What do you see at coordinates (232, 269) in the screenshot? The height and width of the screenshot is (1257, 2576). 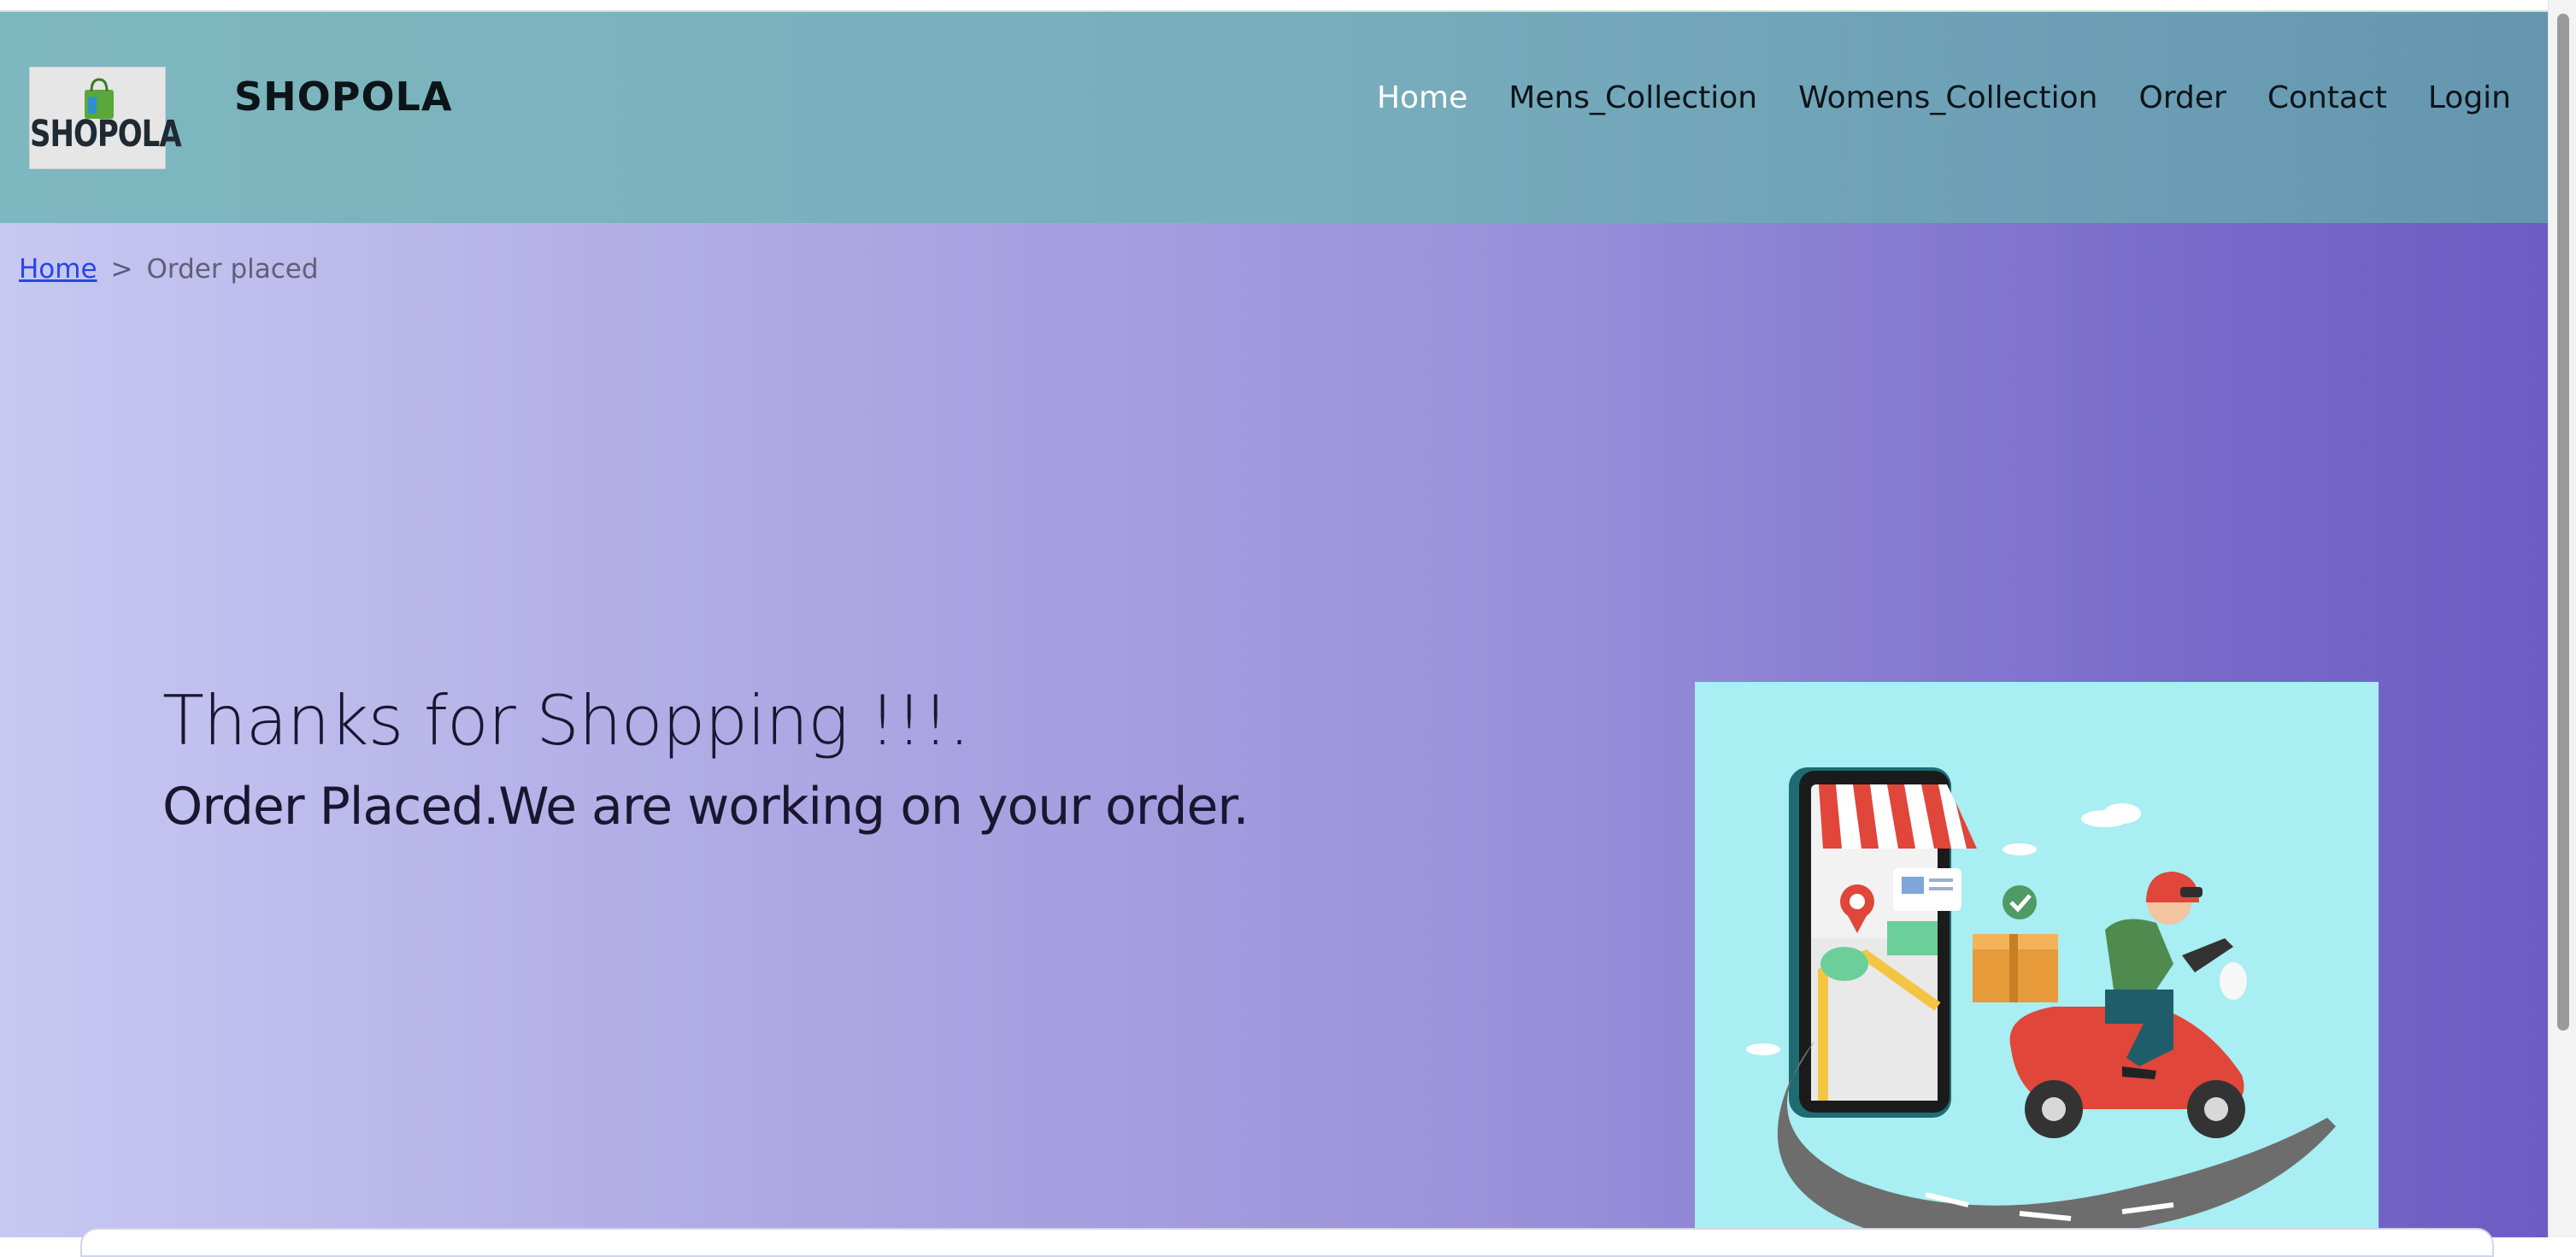 I see `breadcrumb-current: Order placed` at bounding box center [232, 269].